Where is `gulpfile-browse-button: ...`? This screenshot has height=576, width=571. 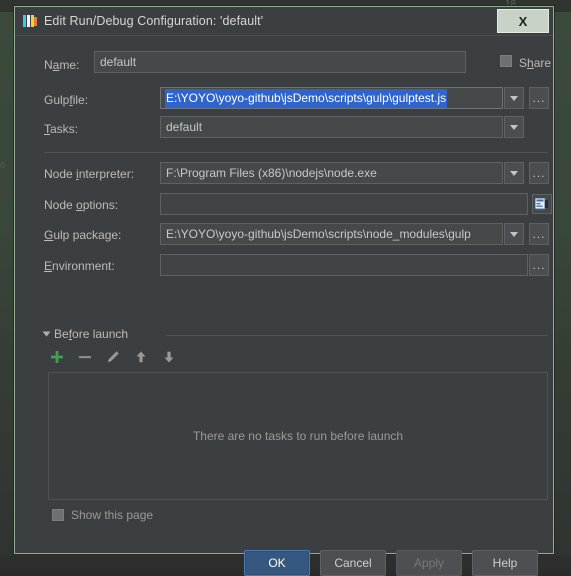
gulpfile-browse-button: ... is located at coordinates (539, 98).